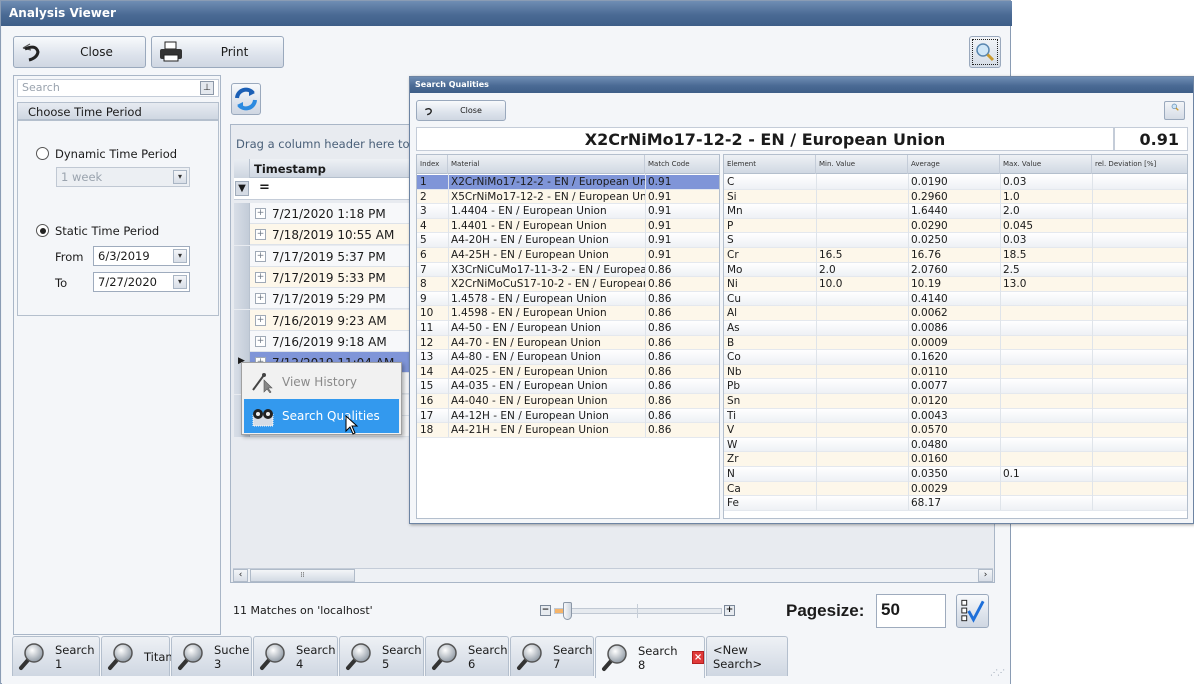  Describe the element at coordinates (955, 313) in the screenshot. I see `table-row: Al 0.0062` at that location.